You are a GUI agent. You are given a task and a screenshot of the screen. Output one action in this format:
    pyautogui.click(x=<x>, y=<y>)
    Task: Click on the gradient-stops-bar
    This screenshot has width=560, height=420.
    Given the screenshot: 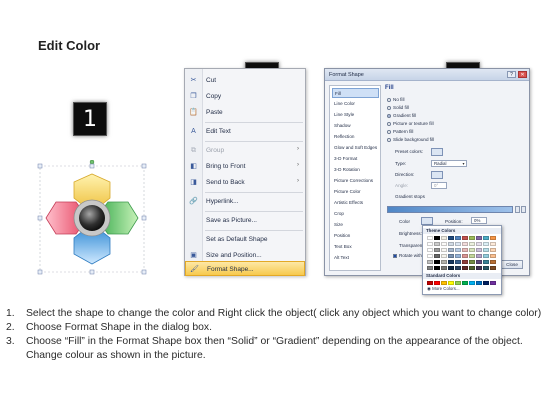 What is the action you would take?
    pyautogui.click(x=450, y=209)
    